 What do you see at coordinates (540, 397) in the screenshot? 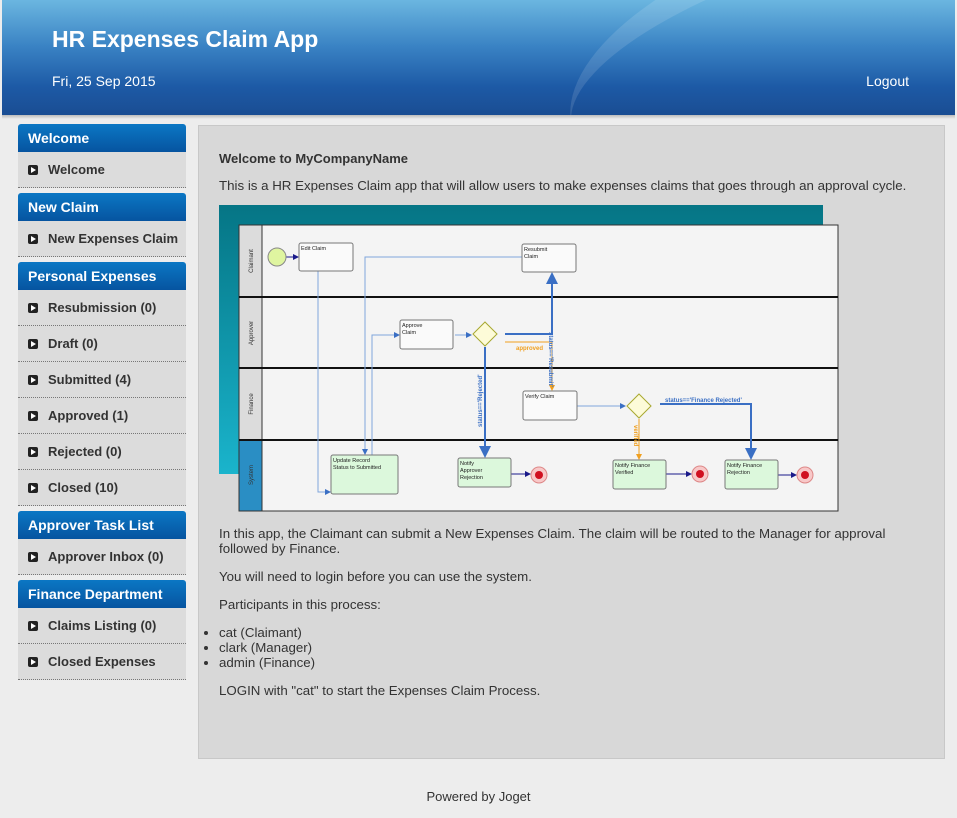
I see `node-label: Verify Claim` at bounding box center [540, 397].